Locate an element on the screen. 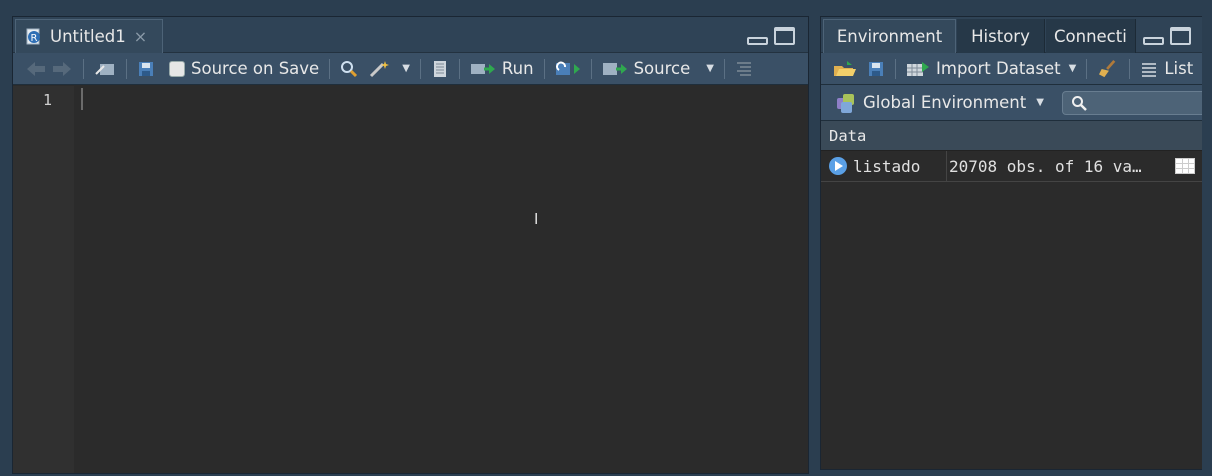  find-button is located at coordinates (349, 69).